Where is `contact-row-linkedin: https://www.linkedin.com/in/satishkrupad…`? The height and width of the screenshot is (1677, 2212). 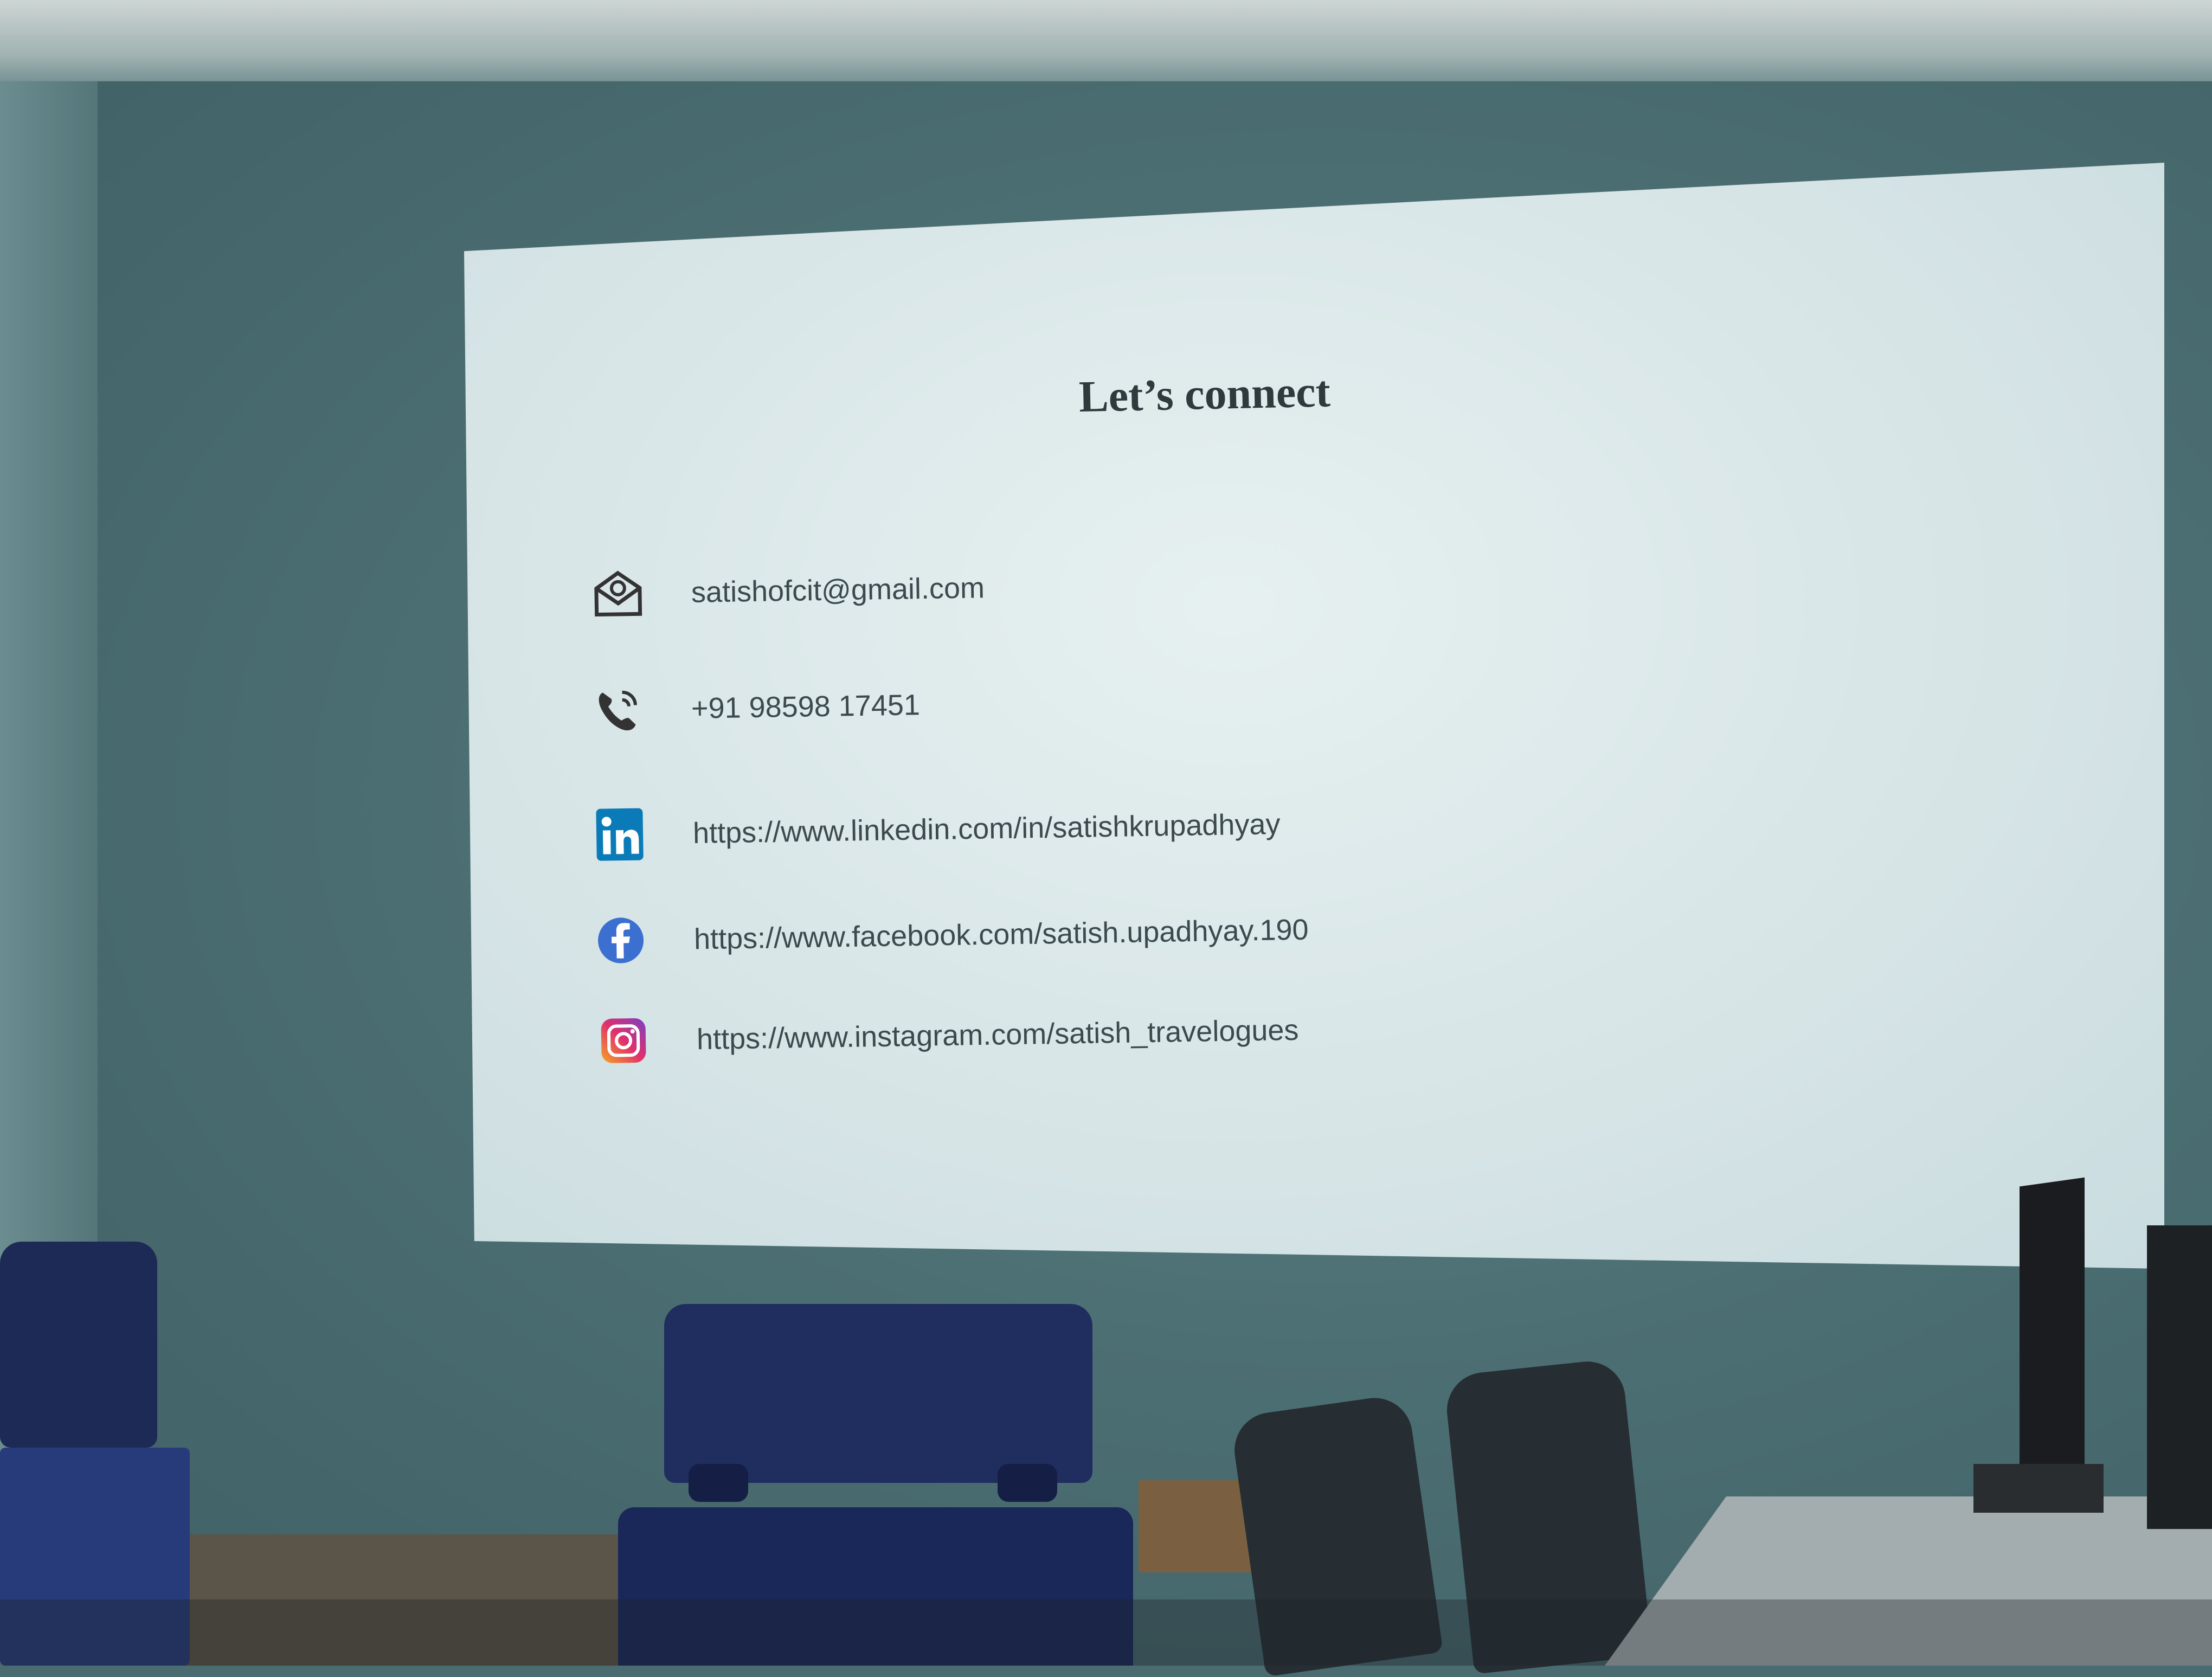
contact-row-linkedin: https://www.linkedin.com/in/satishkrupad… is located at coordinates (935, 829).